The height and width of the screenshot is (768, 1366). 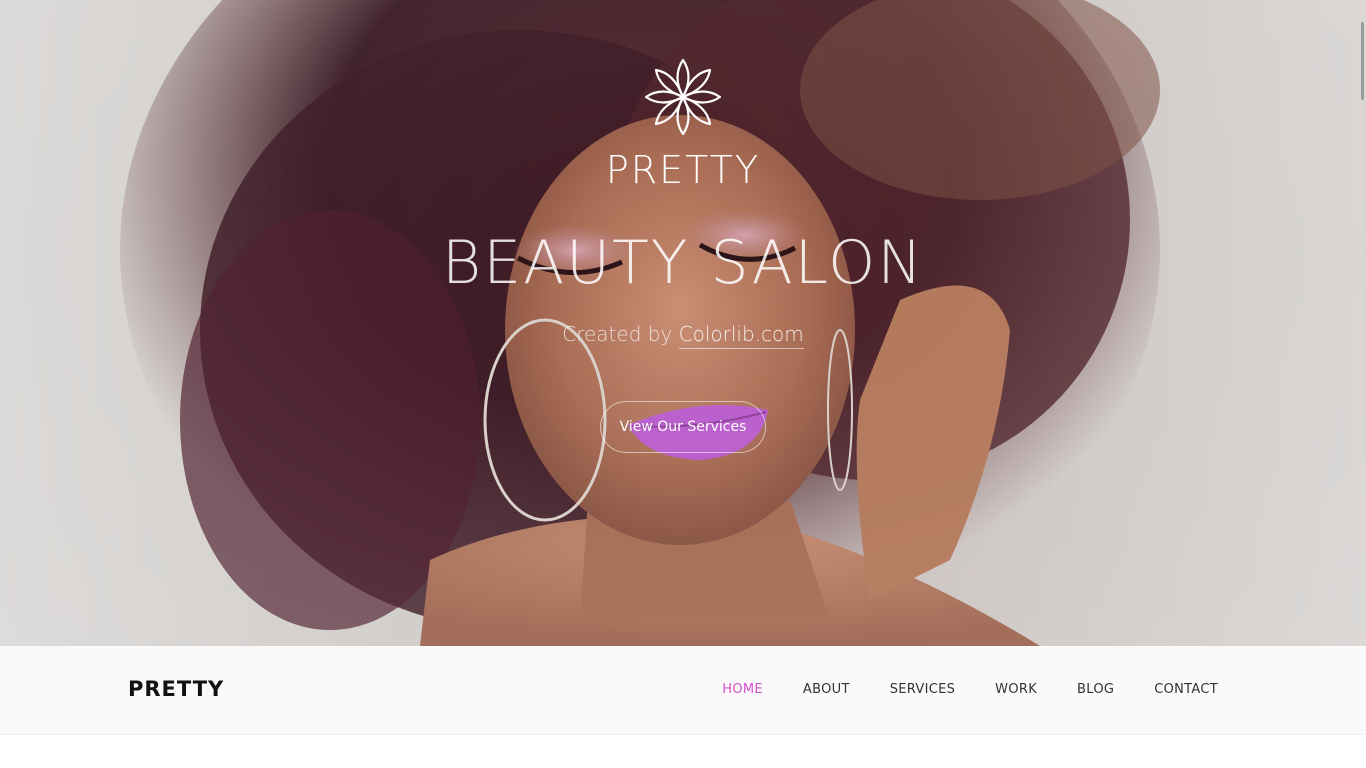 I want to click on navbar-brand-logo: PRETTY, so click(x=176, y=689).